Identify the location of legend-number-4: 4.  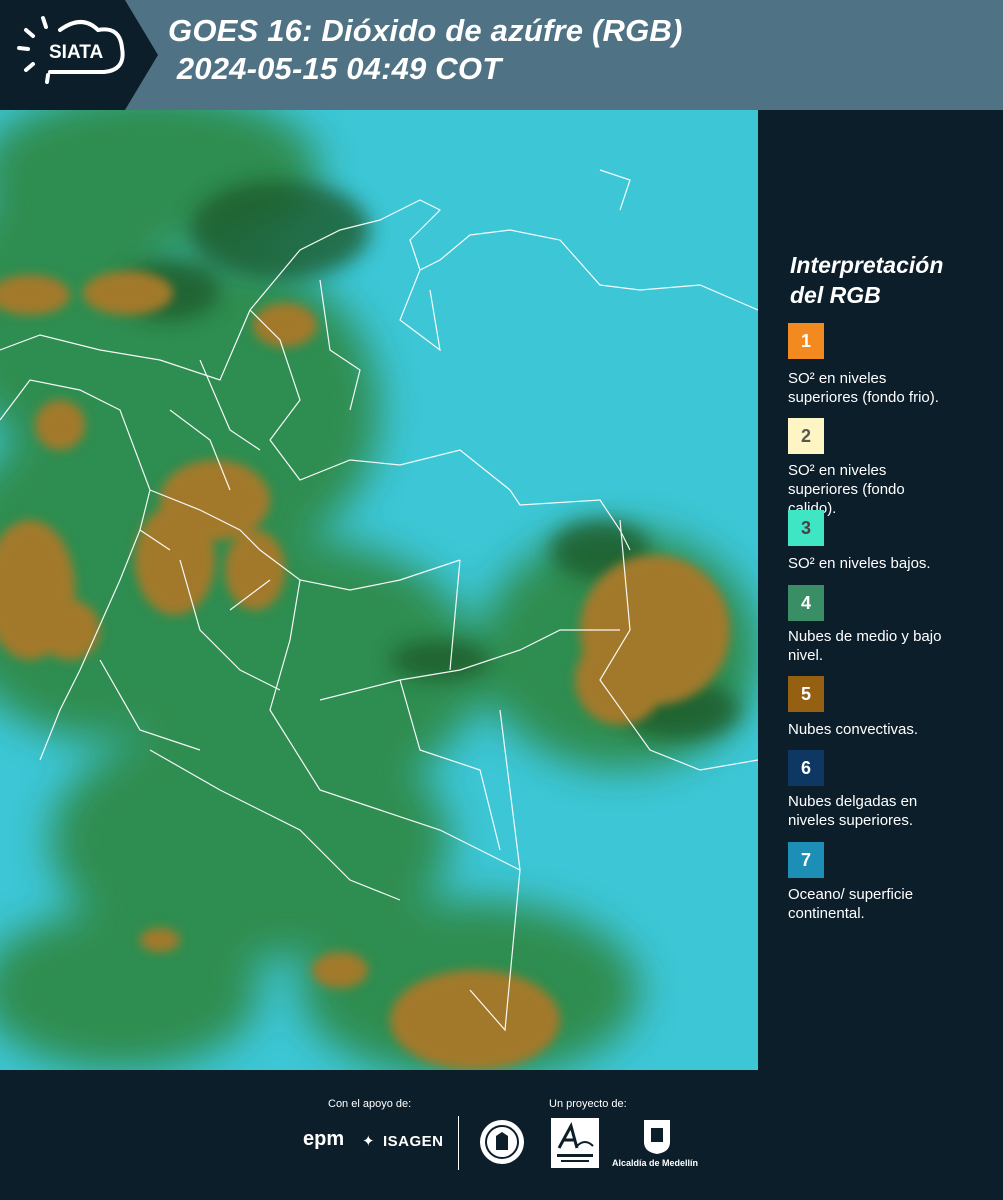
(805, 602).